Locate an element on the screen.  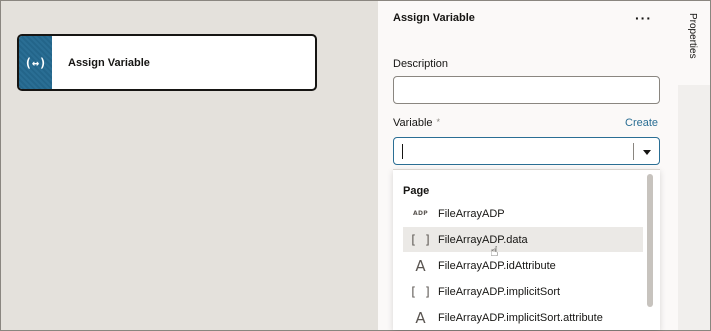
variable-select is located at coordinates (526, 151).